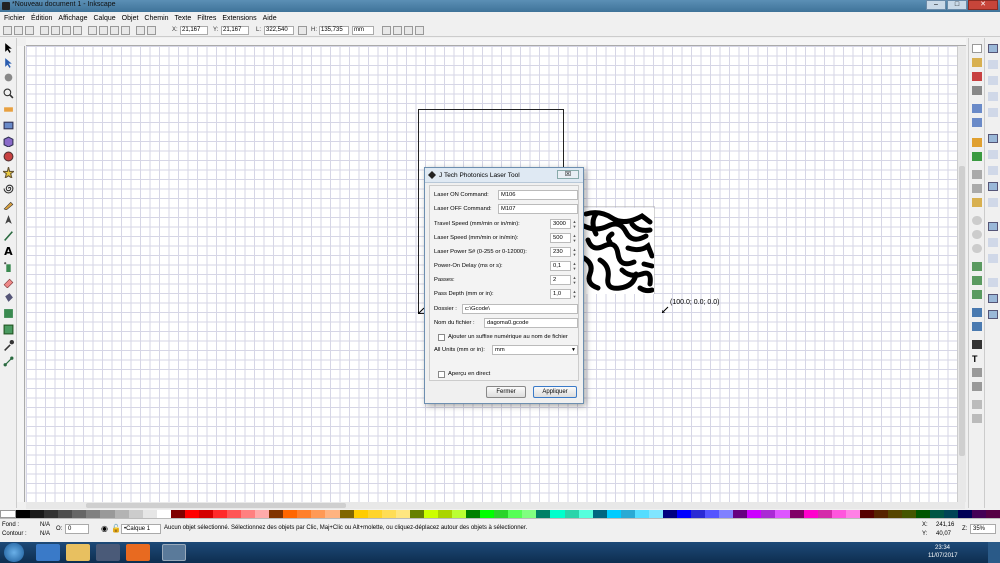  I want to click on laser-on-input: M106, so click(538, 195).